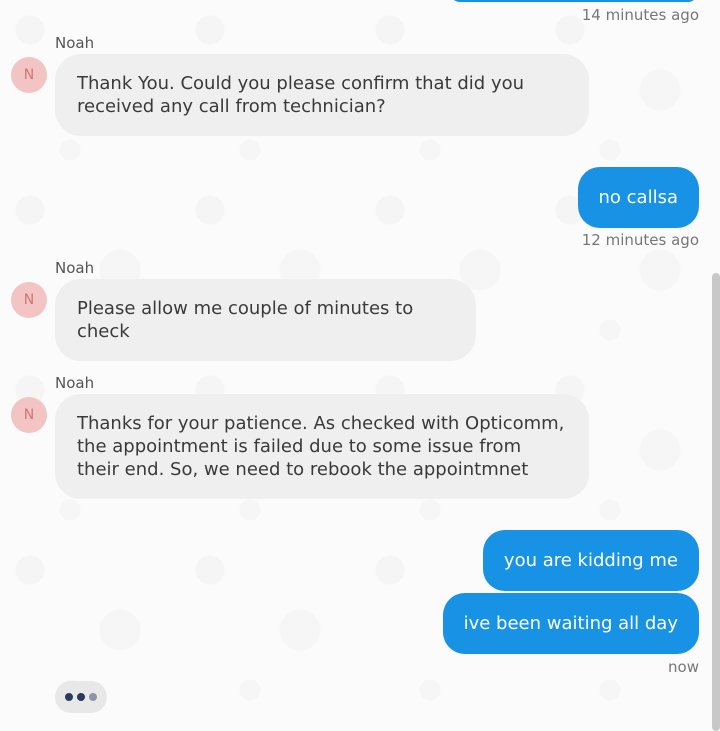 The image size is (720, 731). What do you see at coordinates (640, 240) in the screenshot?
I see `message-timestamp: 12 minutes ago` at bounding box center [640, 240].